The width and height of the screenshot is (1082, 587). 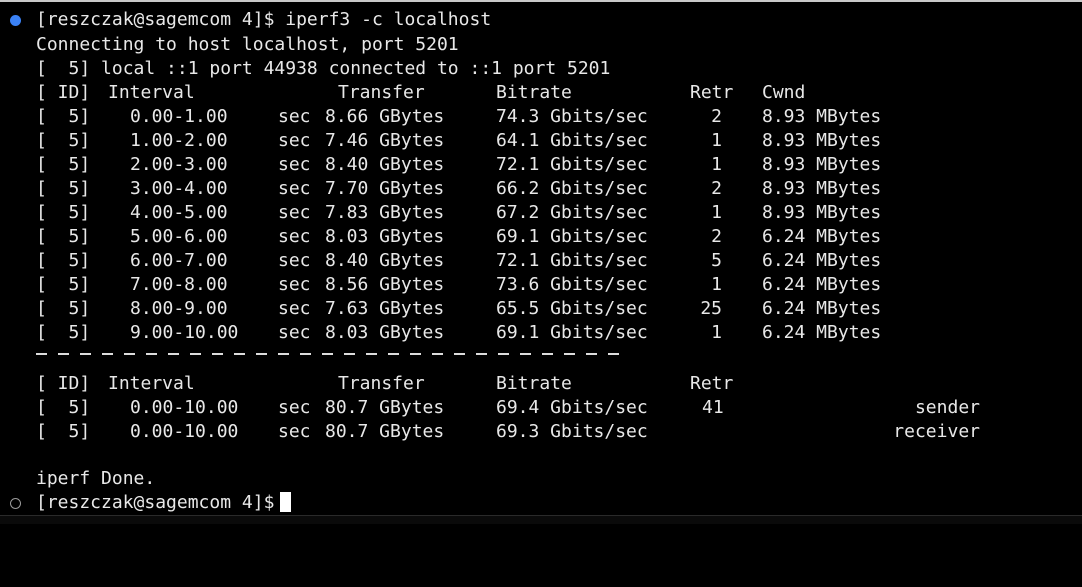 I want to click on cell-interval: 3.00-4.00, so click(x=179, y=188).